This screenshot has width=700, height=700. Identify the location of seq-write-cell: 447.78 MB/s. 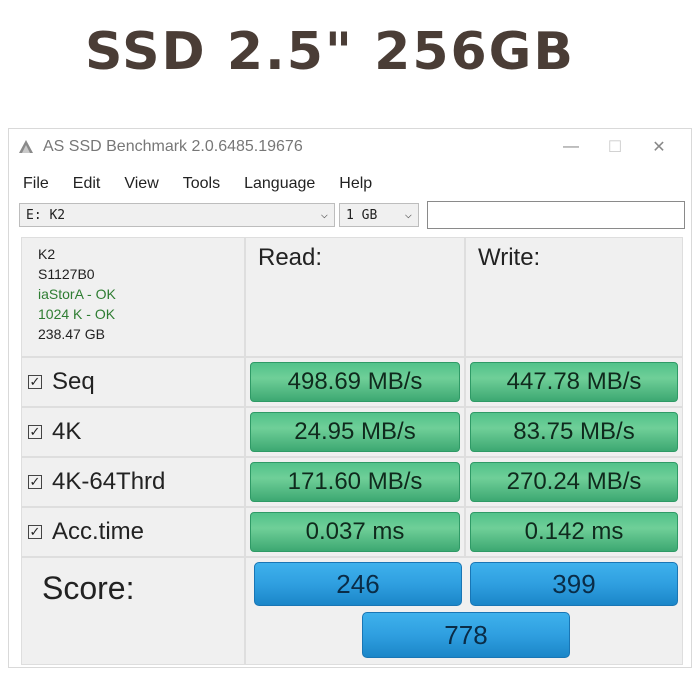
(574, 382).